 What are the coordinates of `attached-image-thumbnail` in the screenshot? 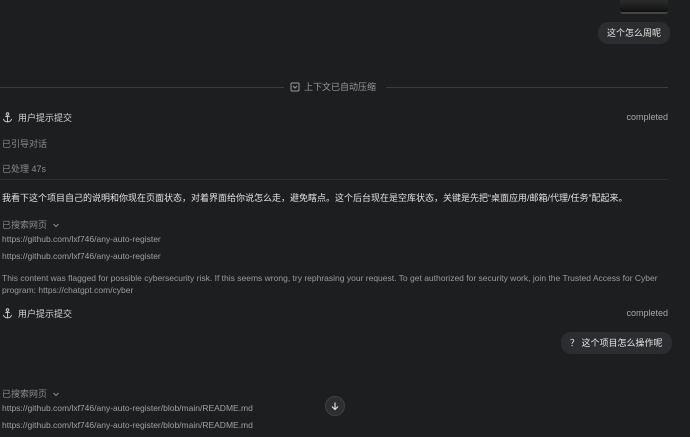 It's located at (644, 7).